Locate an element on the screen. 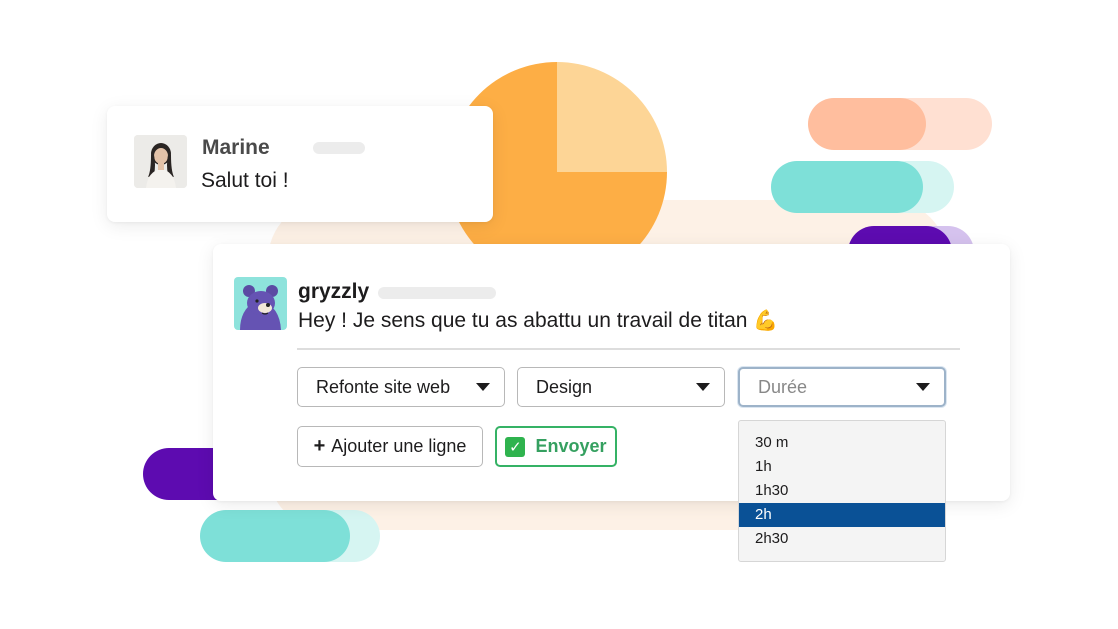 The width and height of the screenshot is (1118, 629). author-name: gryzzly is located at coordinates (334, 291).